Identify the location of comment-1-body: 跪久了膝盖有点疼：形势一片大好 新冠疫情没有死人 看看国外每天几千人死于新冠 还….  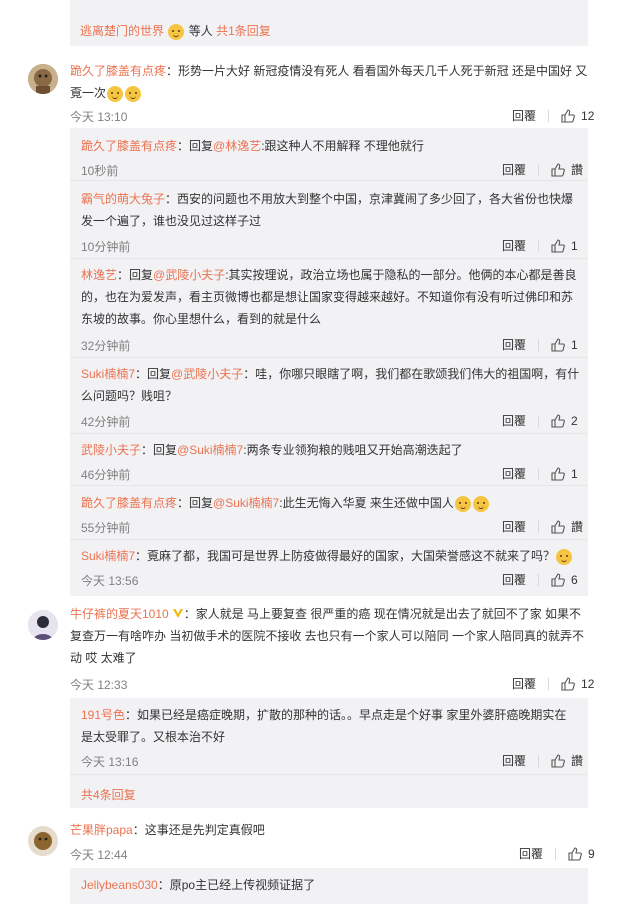
(330, 82).